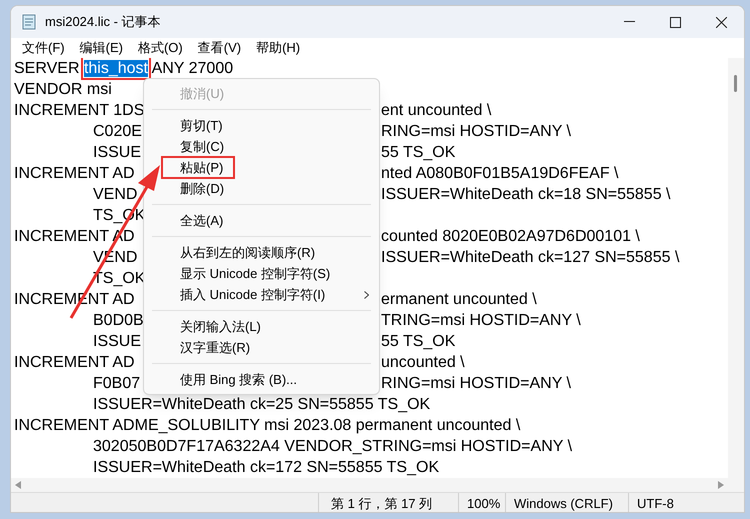  I want to click on menu-item: 编辑(E), so click(101, 48).